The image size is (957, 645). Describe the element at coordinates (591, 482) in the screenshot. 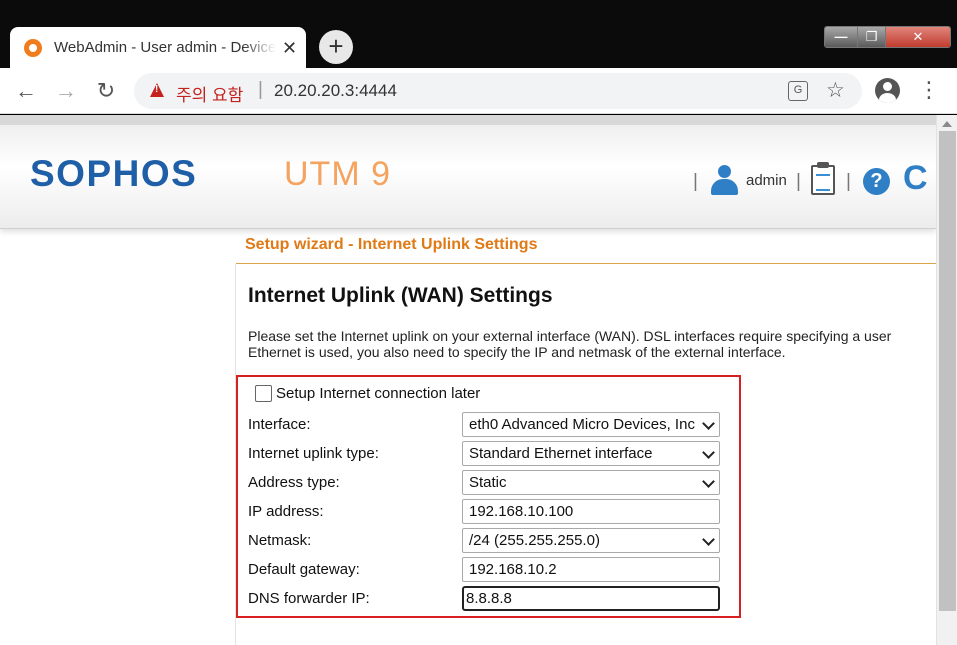

I see `address-type-select: Static` at that location.